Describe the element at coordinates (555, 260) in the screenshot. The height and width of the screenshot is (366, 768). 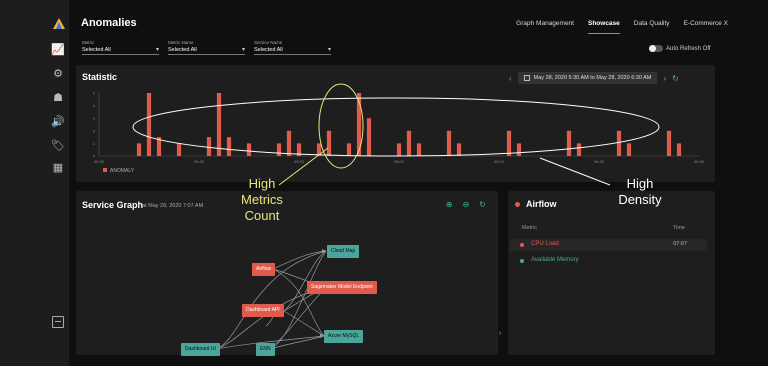
I see `metric-name: Available Memory` at that location.